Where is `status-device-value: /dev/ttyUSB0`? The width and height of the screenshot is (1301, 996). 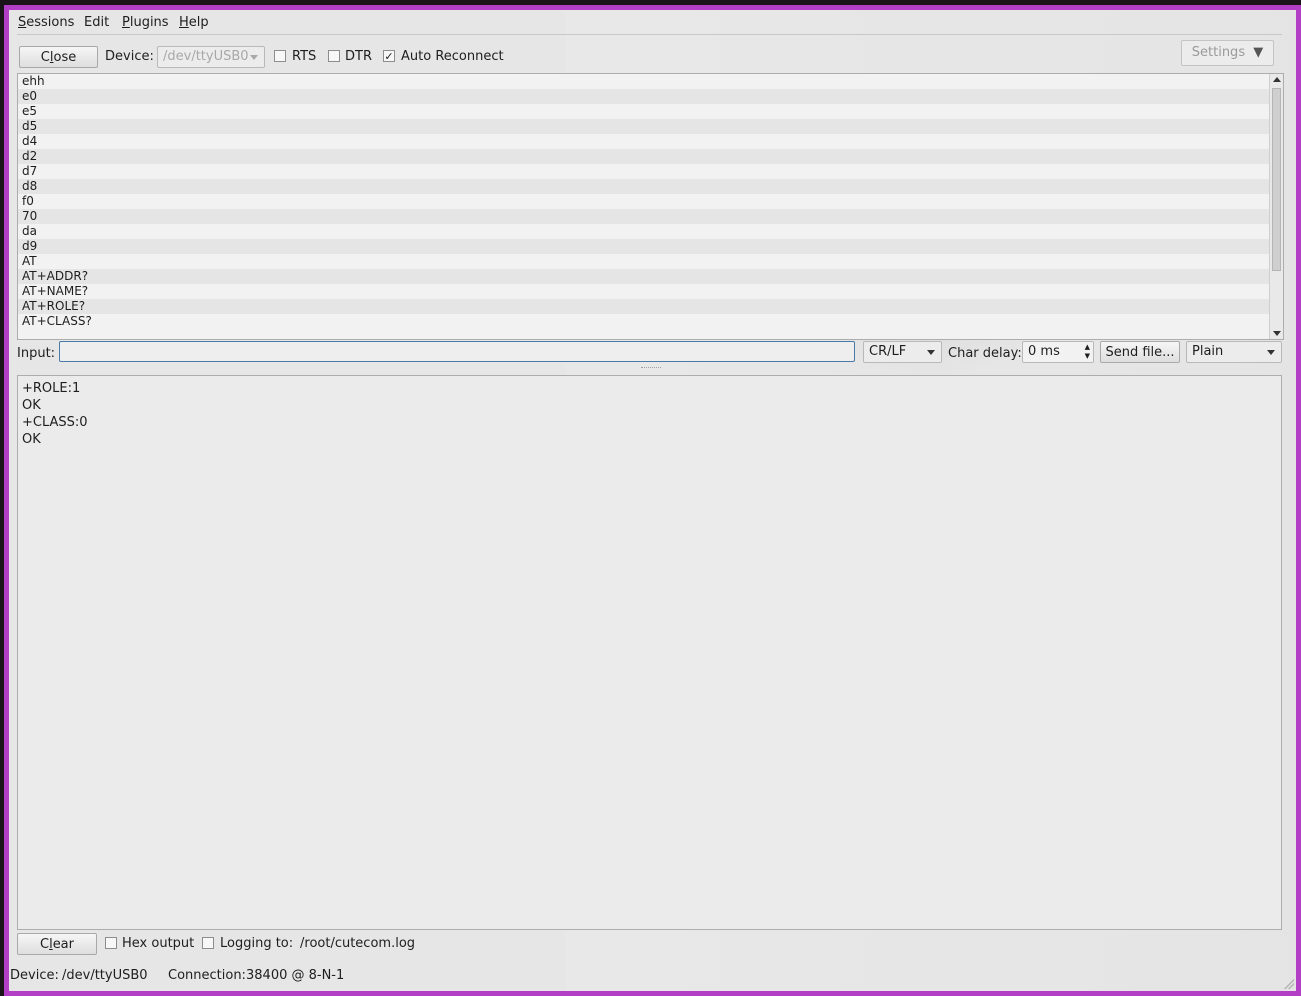 status-device-value: /dev/ttyUSB0 is located at coordinates (105, 975).